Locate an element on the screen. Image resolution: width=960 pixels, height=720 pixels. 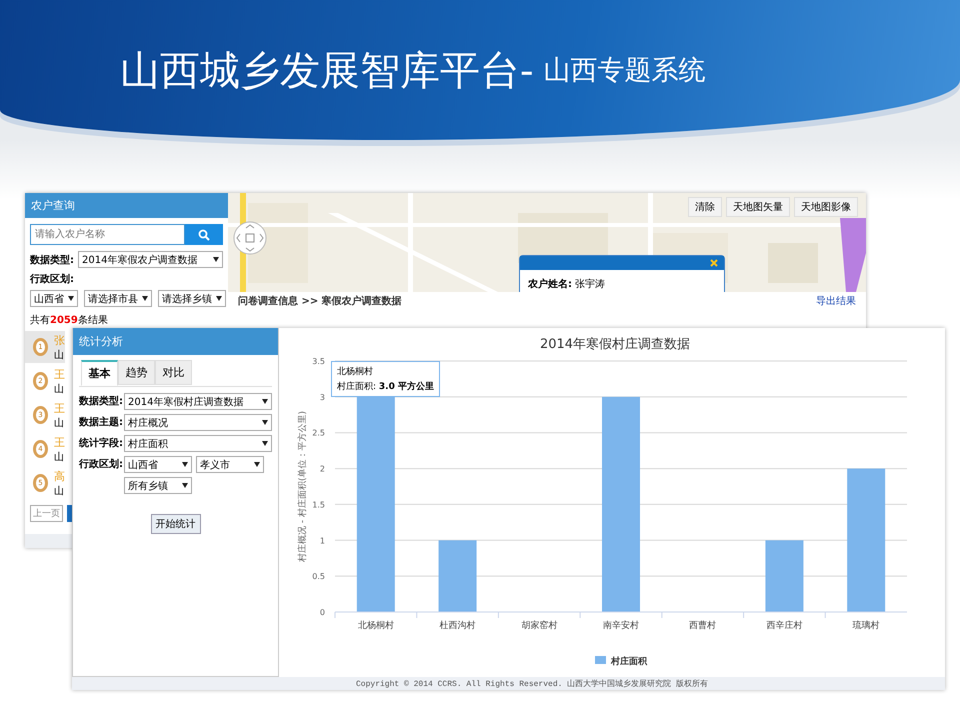
search-button is located at coordinates (204, 234).